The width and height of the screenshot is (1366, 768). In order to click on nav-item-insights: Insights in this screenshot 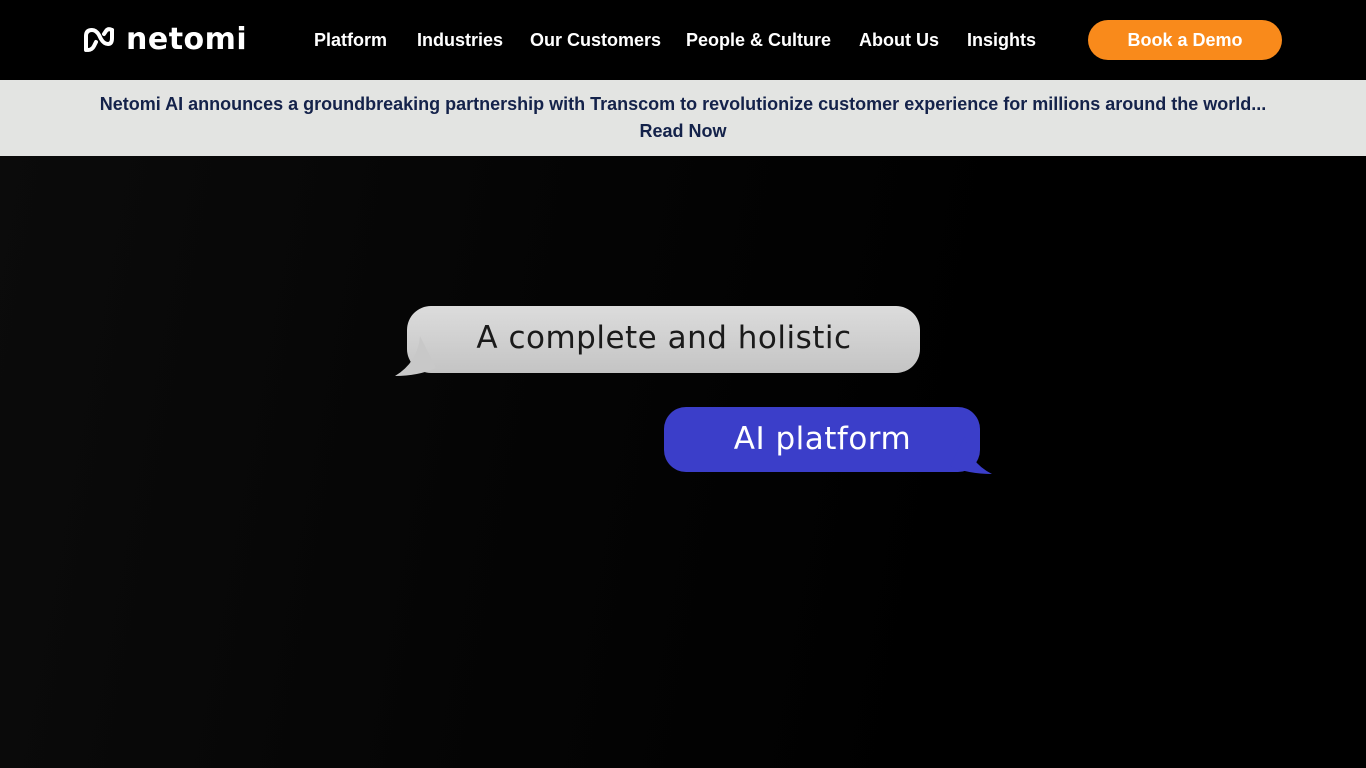, I will do `click(1001, 40)`.